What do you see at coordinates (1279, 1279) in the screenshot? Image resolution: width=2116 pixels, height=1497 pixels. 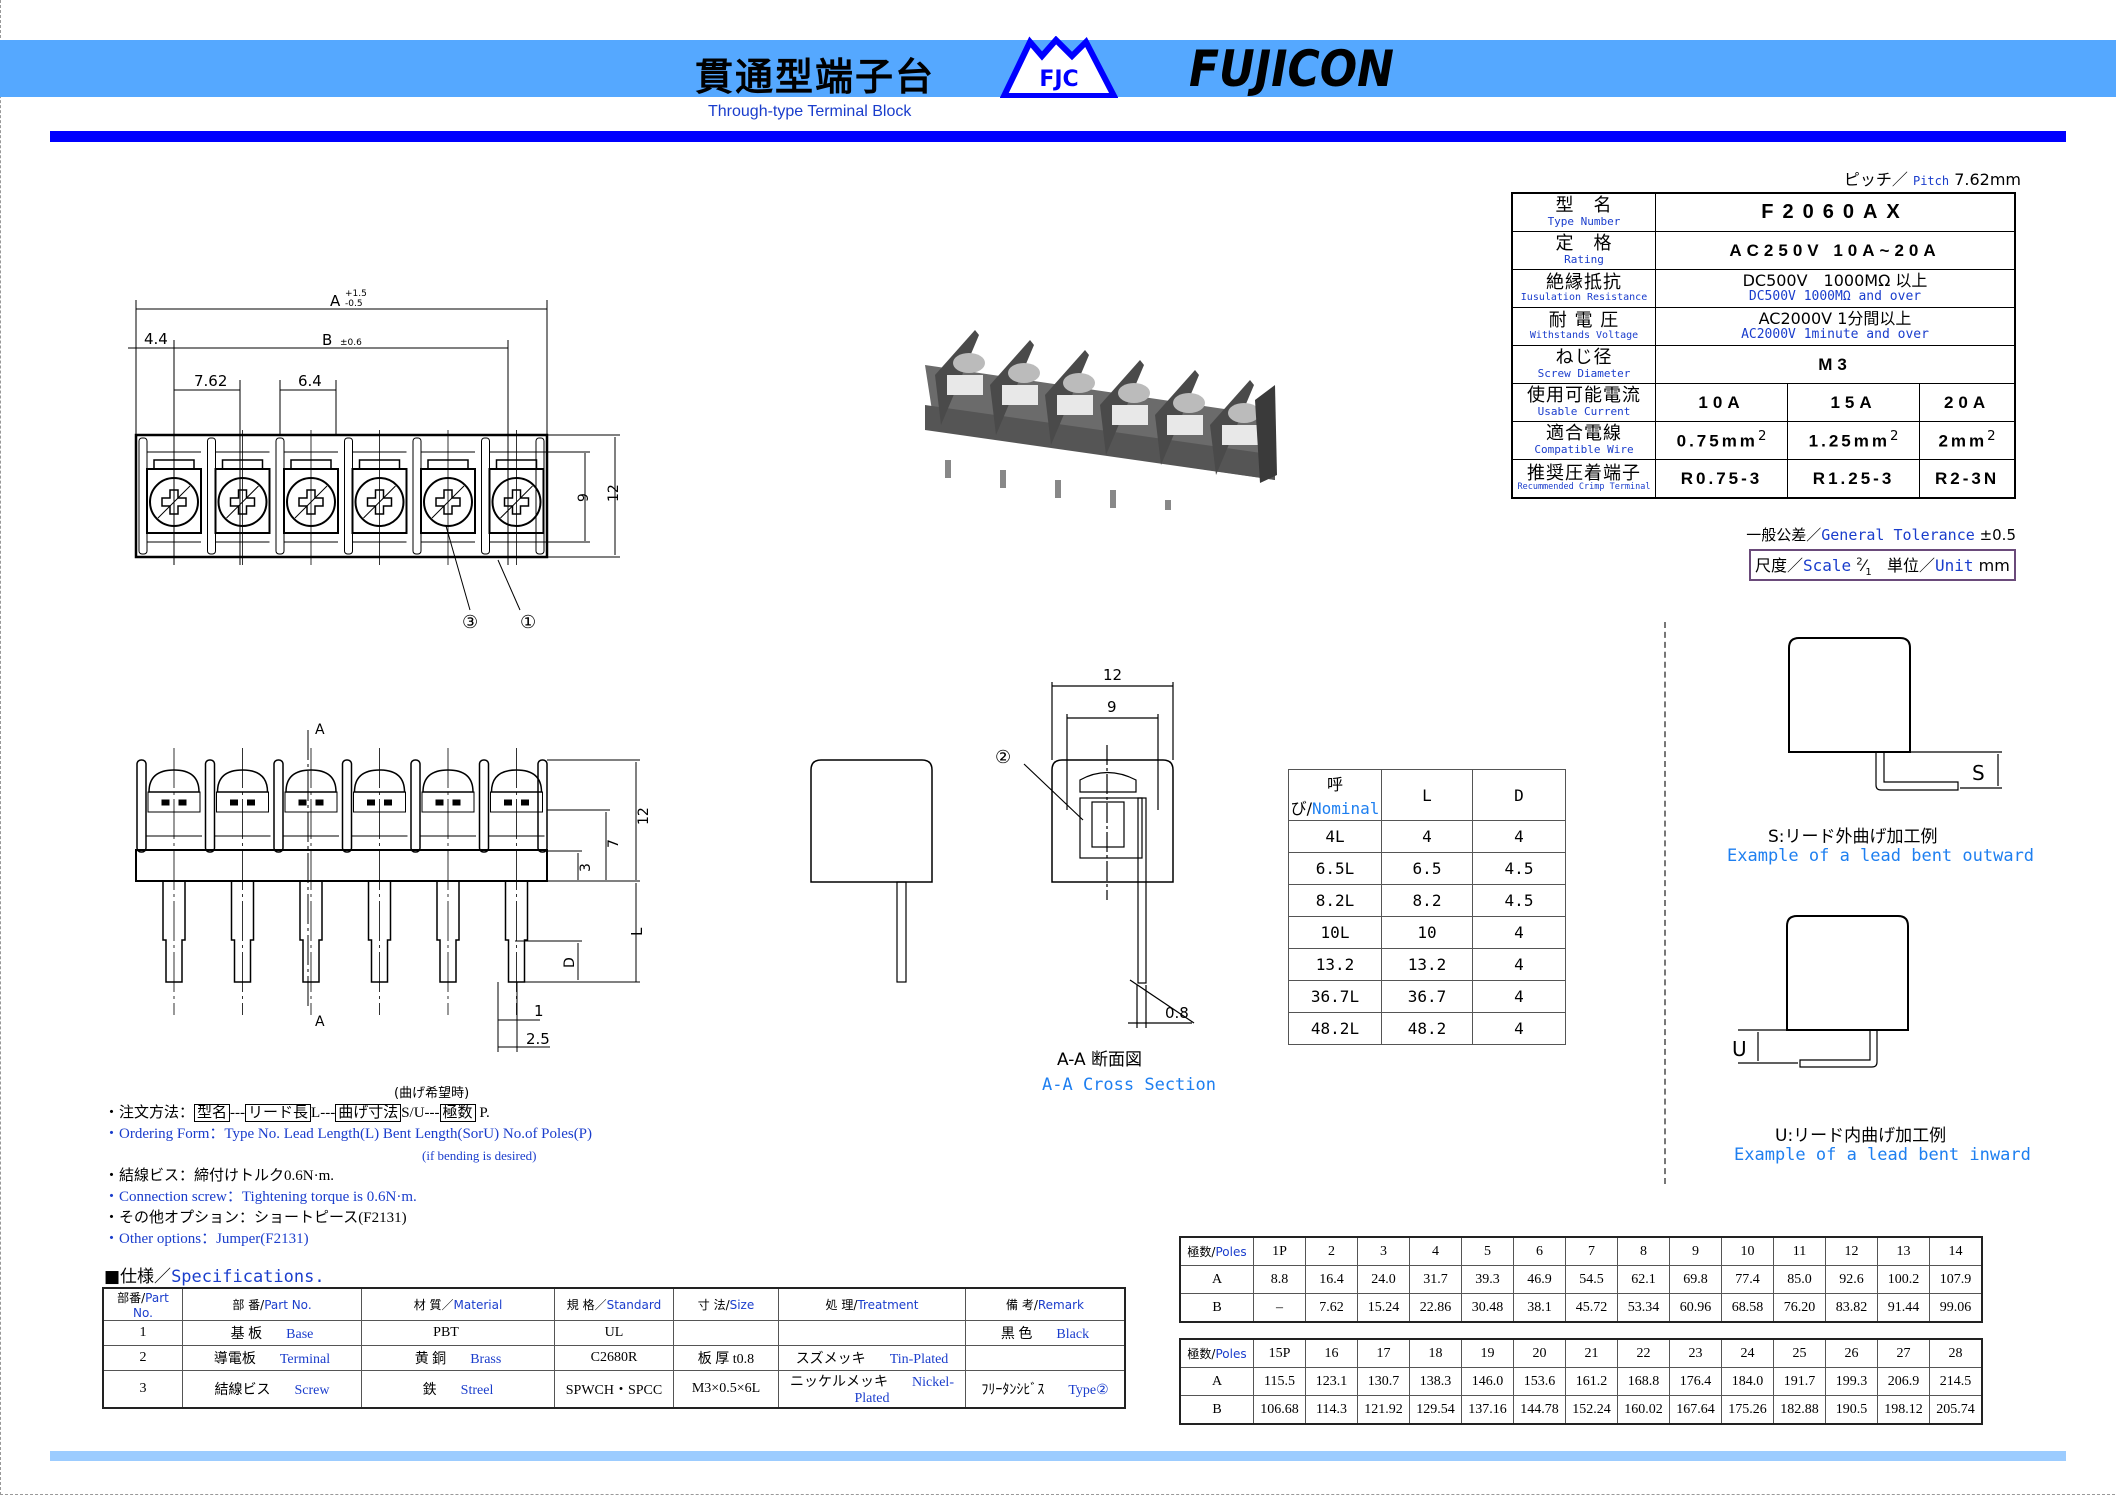 I see `poles-cell: 8.8` at bounding box center [1279, 1279].